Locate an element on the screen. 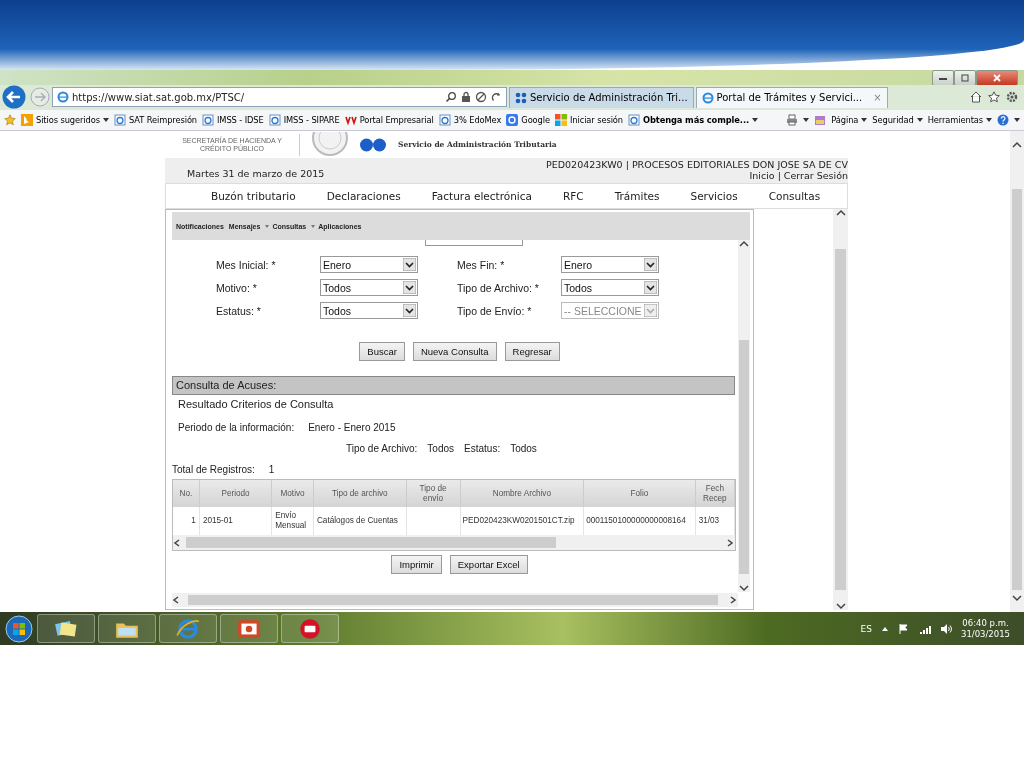 The image size is (1024, 768). favorite-link: IMSS - IDSE is located at coordinates (233, 120).